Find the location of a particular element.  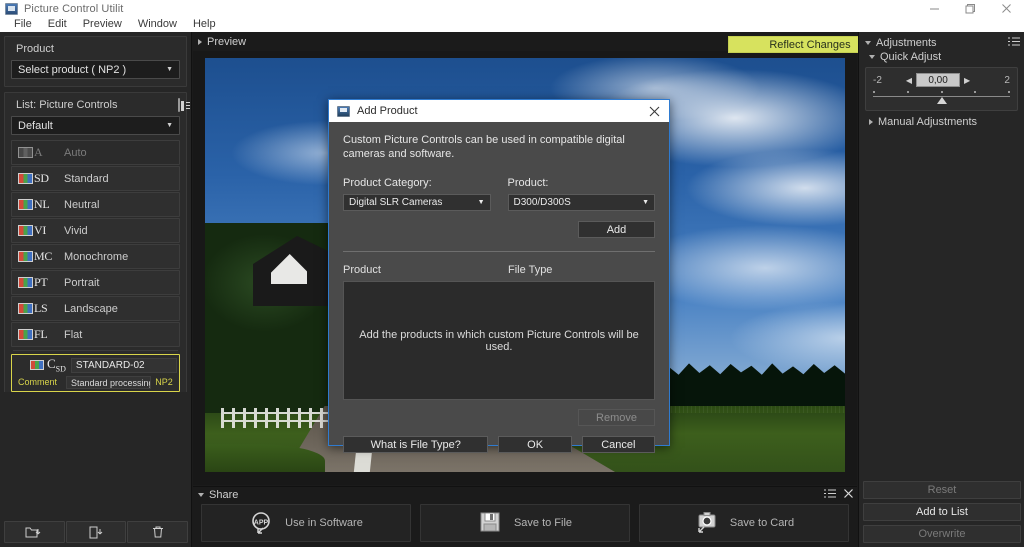

list-item: MC Monochrome is located at coordinates (95, 256).